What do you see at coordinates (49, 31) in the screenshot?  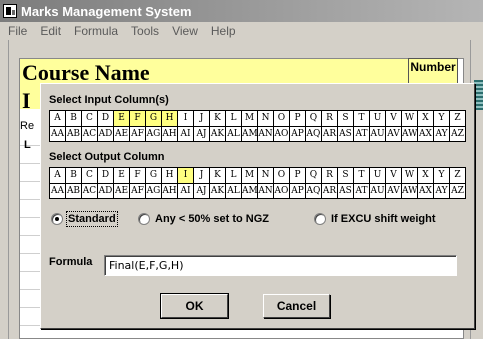 I see `menu-edit: Edit` at bounding box center [49, 31].